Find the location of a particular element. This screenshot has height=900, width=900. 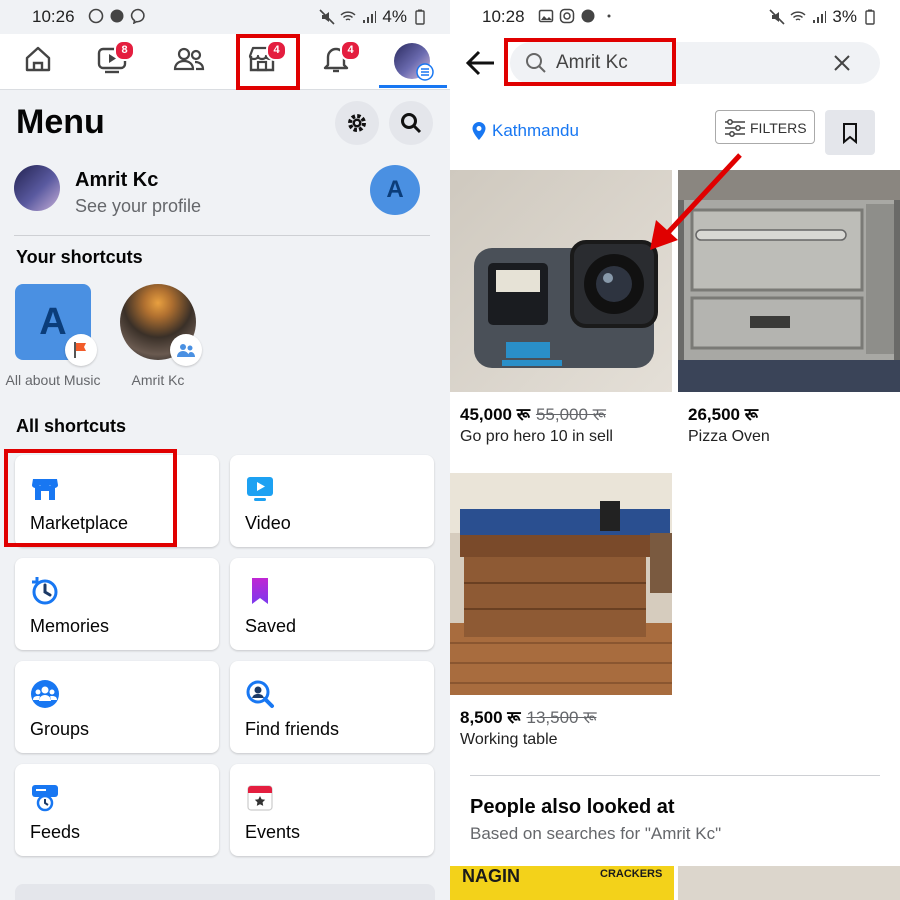

battery-icon is located at coordinates (420, 17).